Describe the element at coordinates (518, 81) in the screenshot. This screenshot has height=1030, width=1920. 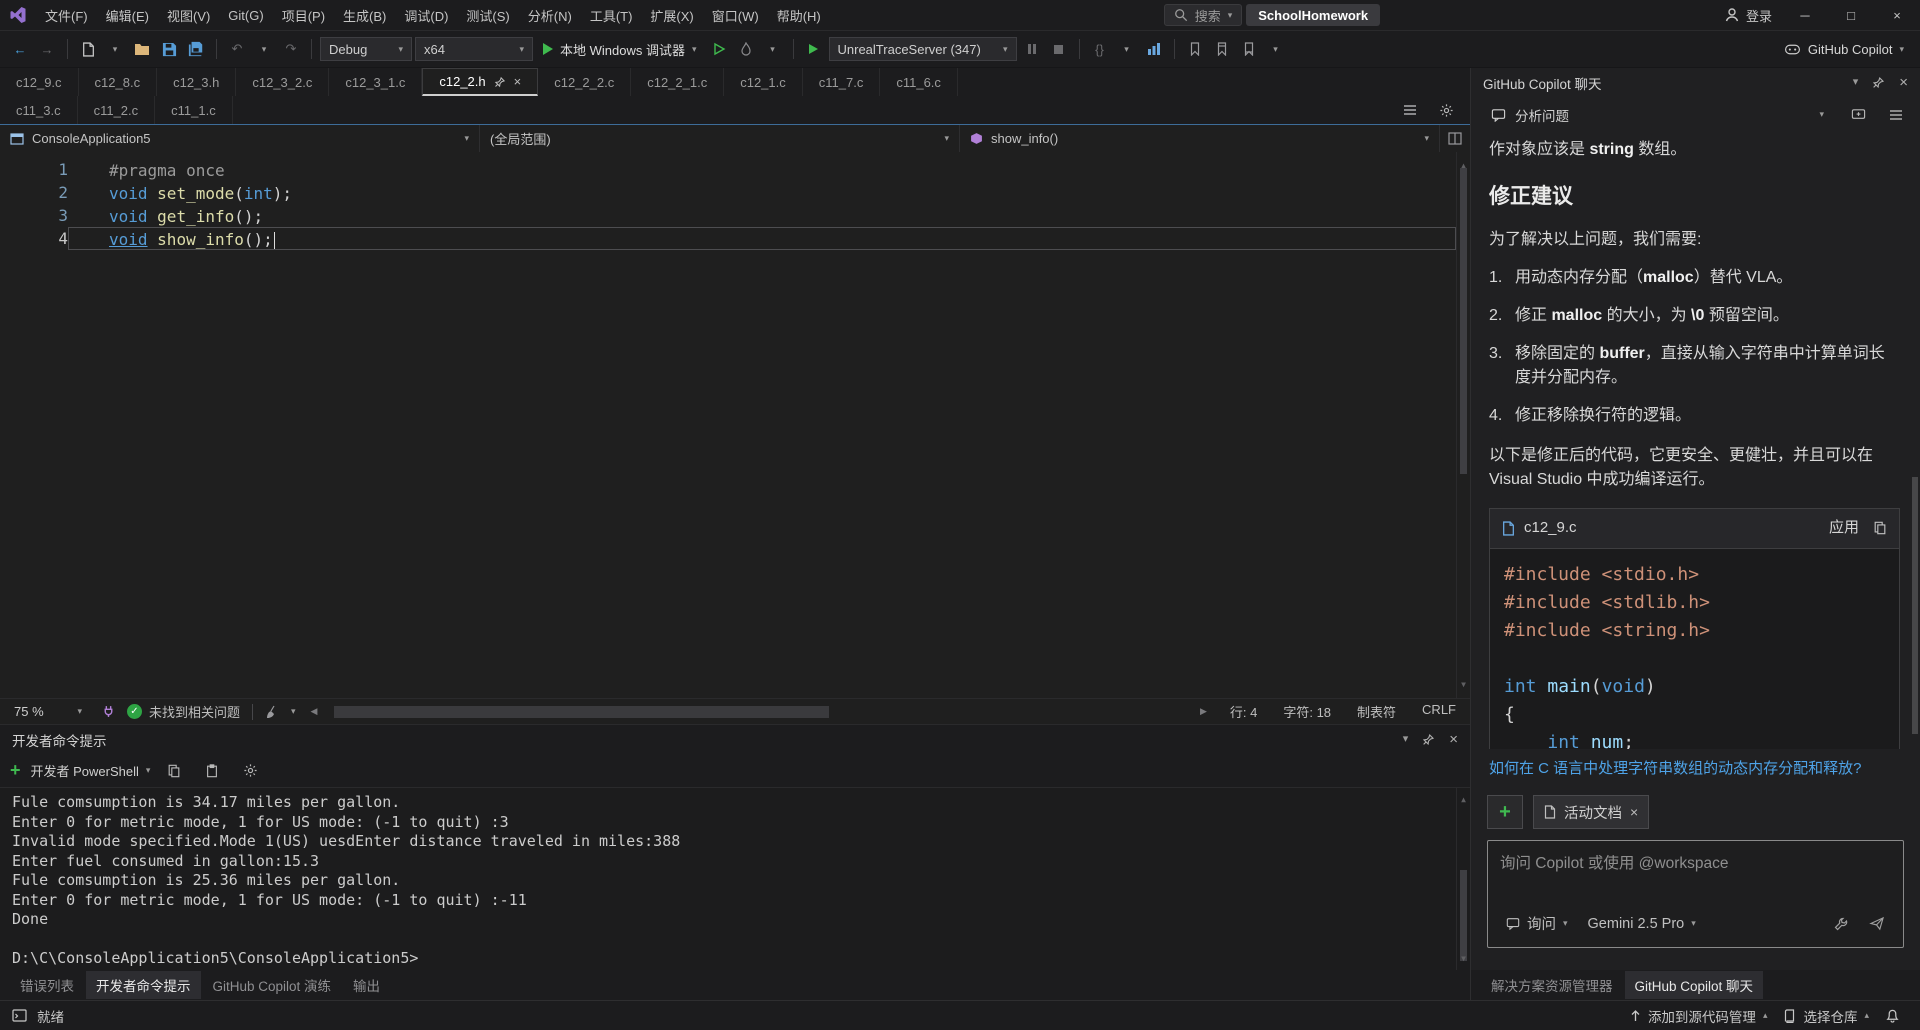
I see `close-tab-icon: ×` at that location.